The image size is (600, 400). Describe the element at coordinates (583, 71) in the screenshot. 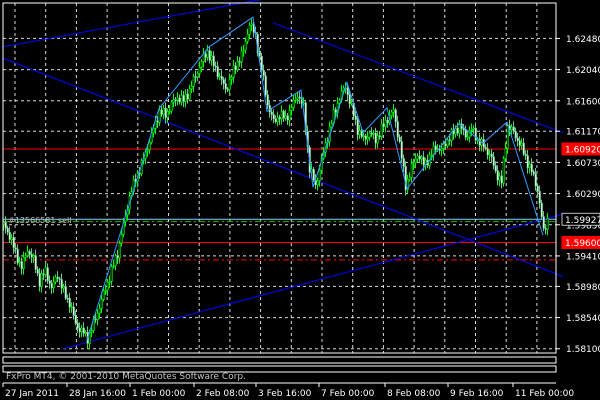

I see `price-tick-label: 1.62040` at that location.